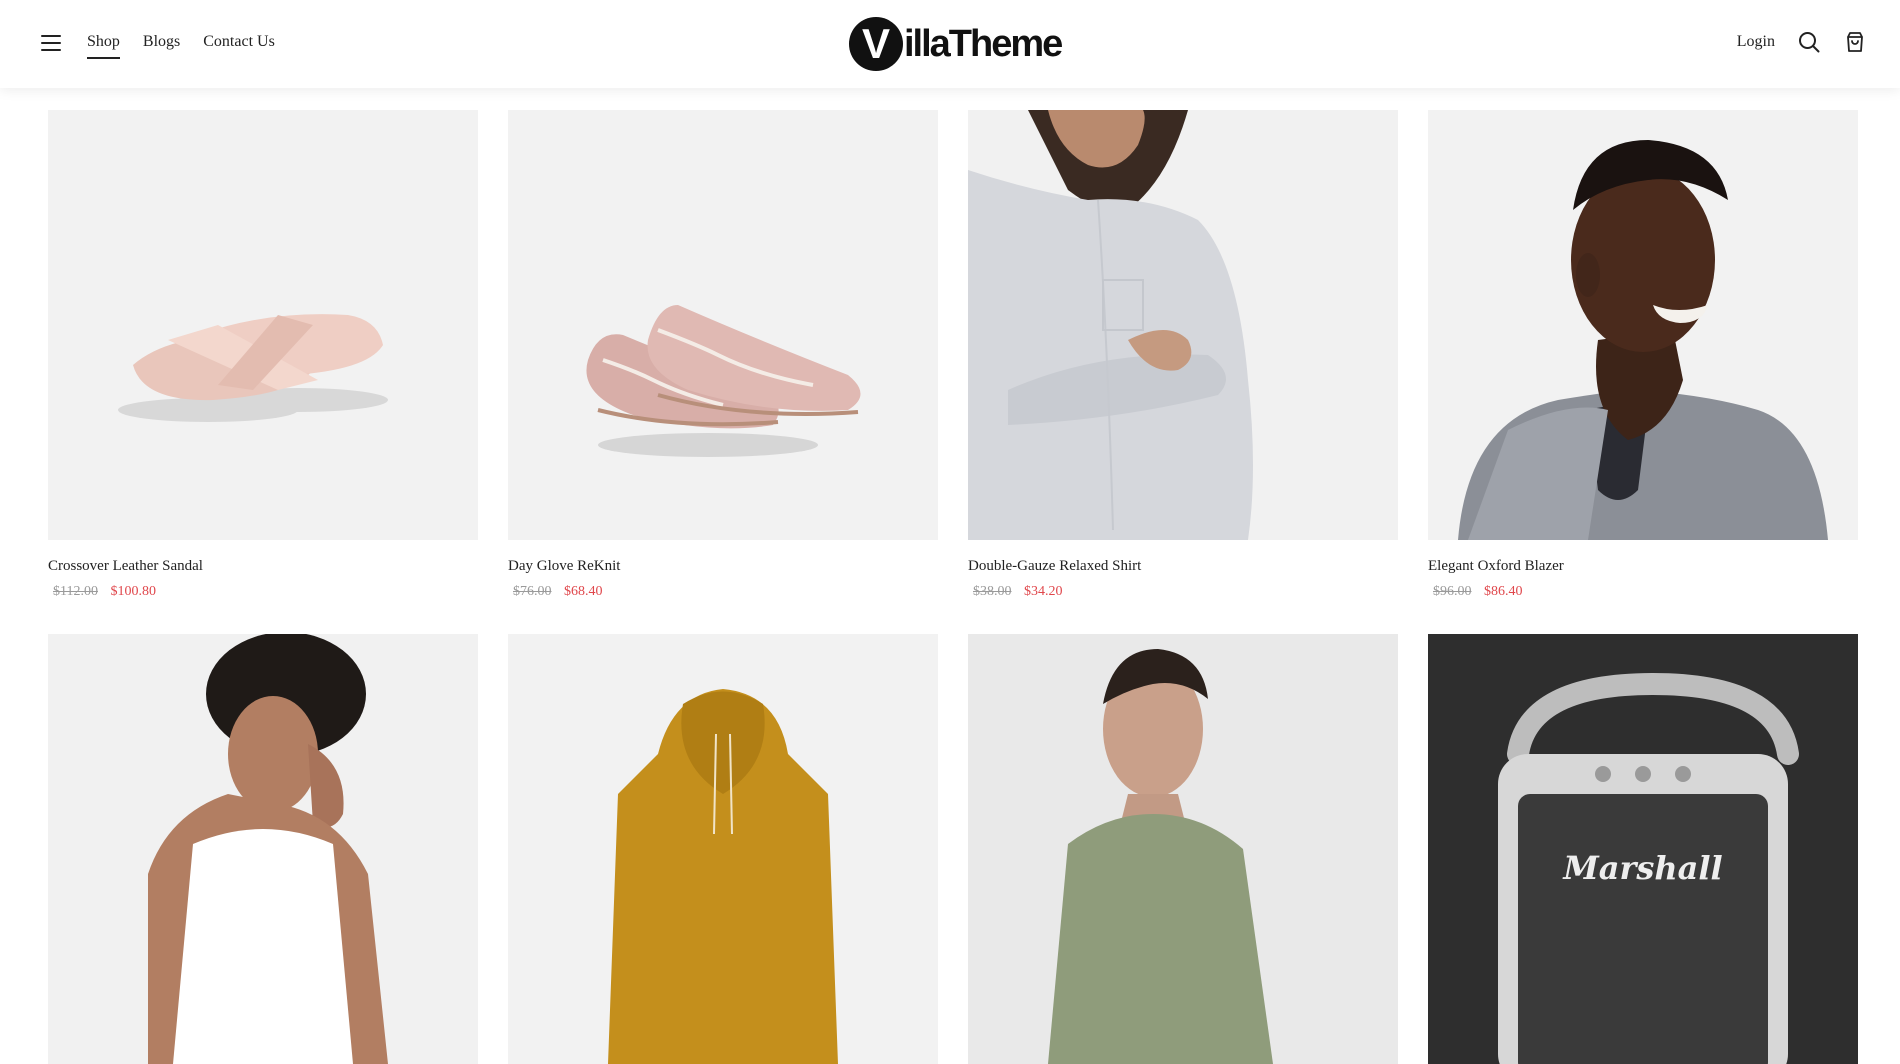 The height and width of the screenshot is (1064, 1900). Describe the element at coordinates (1643, 566) in the screenshot. I see `product-title: Elegant Oxford Blazer` at that location.